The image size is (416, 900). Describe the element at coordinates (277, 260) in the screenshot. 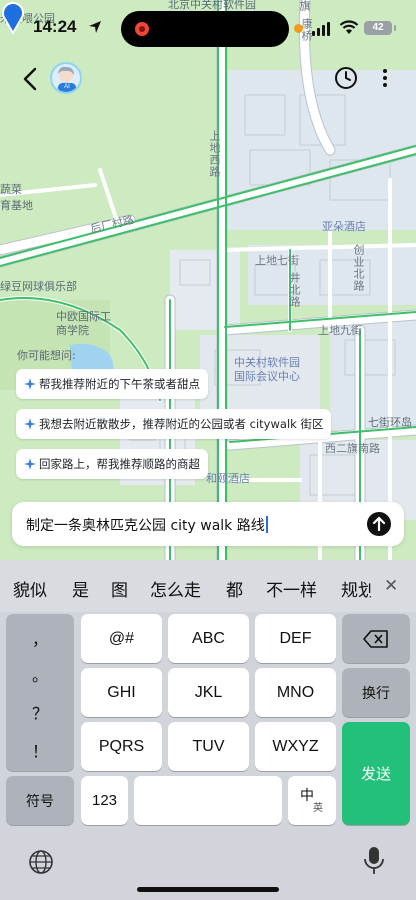

I see `map-label-shangdiqijie: 上地七街` at that location.